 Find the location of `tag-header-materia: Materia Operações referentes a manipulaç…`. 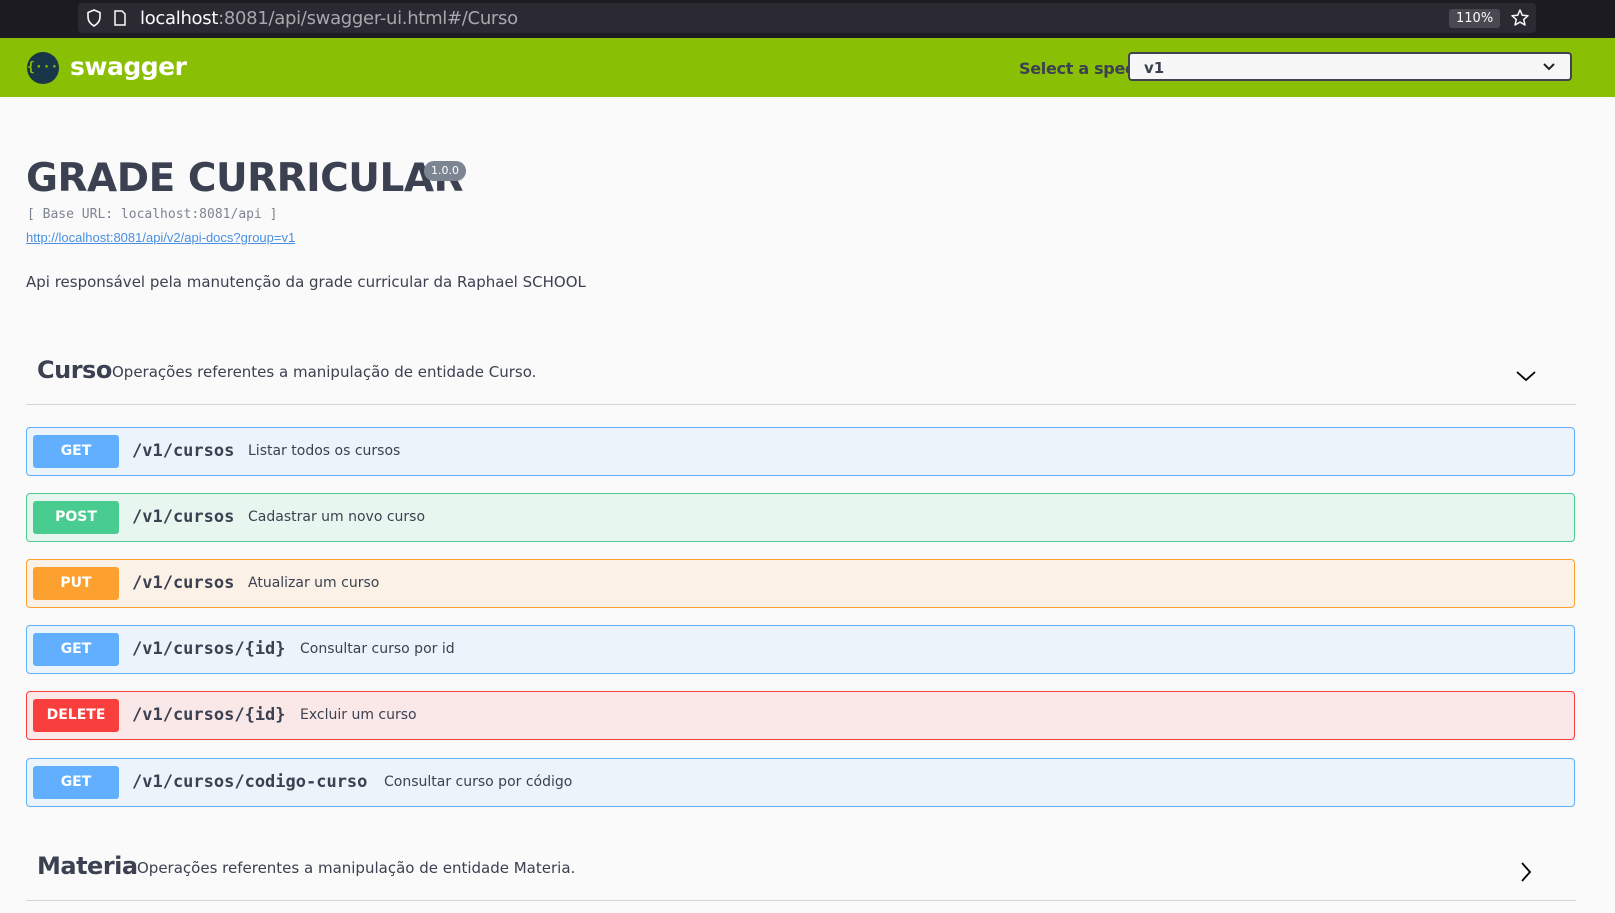

tag-header-materia: Materia Operações referentes a manipulaç… is located at coordinates (801, 870).